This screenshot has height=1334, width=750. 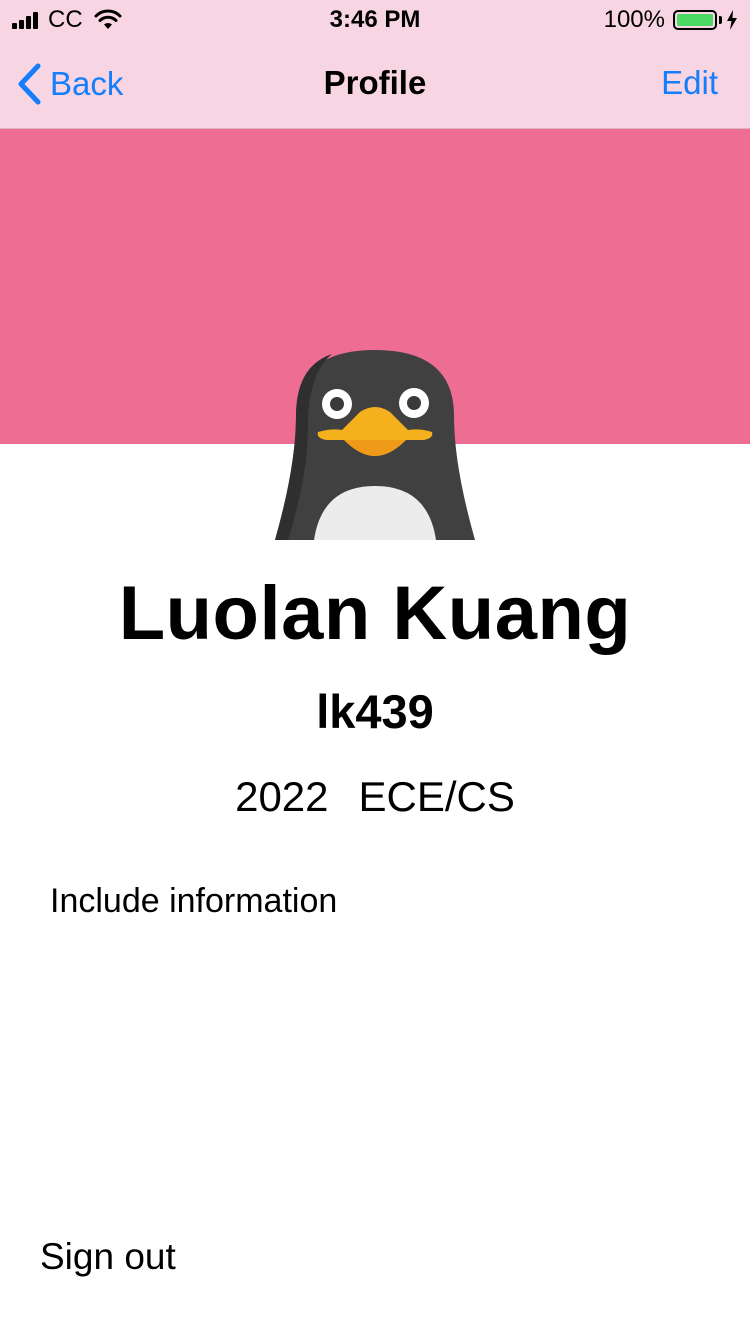 I want to click on battery-fill, so click(x=695, y=20).